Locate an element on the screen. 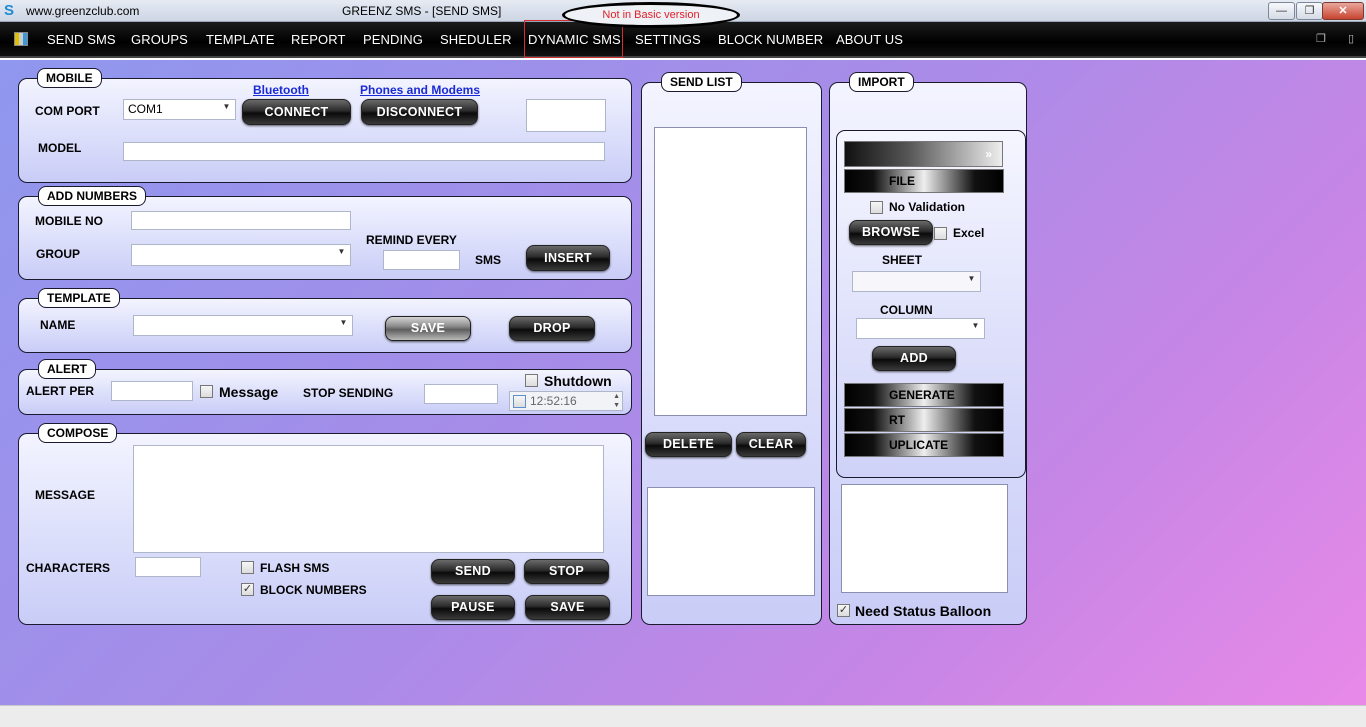  duplicate-strip: UPLICATE is located at coordinates (924, 445).